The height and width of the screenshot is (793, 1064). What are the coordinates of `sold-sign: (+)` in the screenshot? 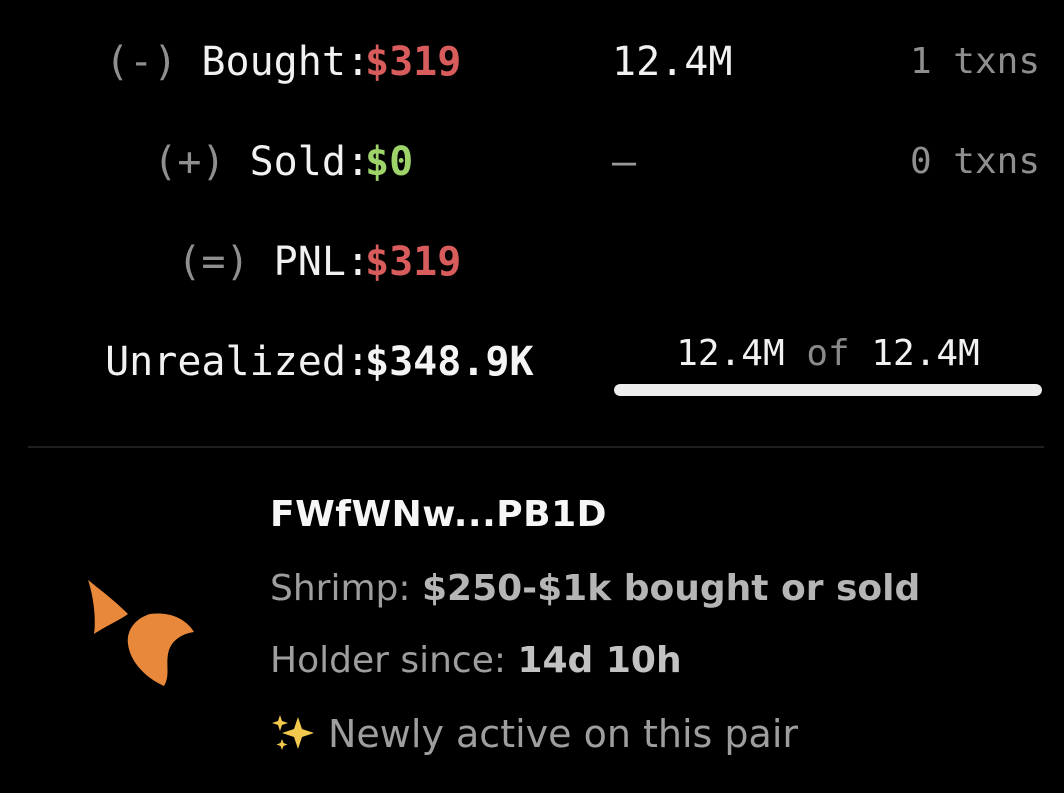 It's located at (189, 162).